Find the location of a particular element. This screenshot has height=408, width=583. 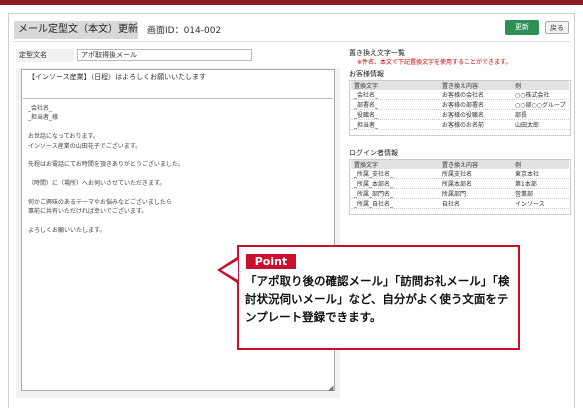

screen-id: 画面ID：014-002 is located at coordinates (184, 31).